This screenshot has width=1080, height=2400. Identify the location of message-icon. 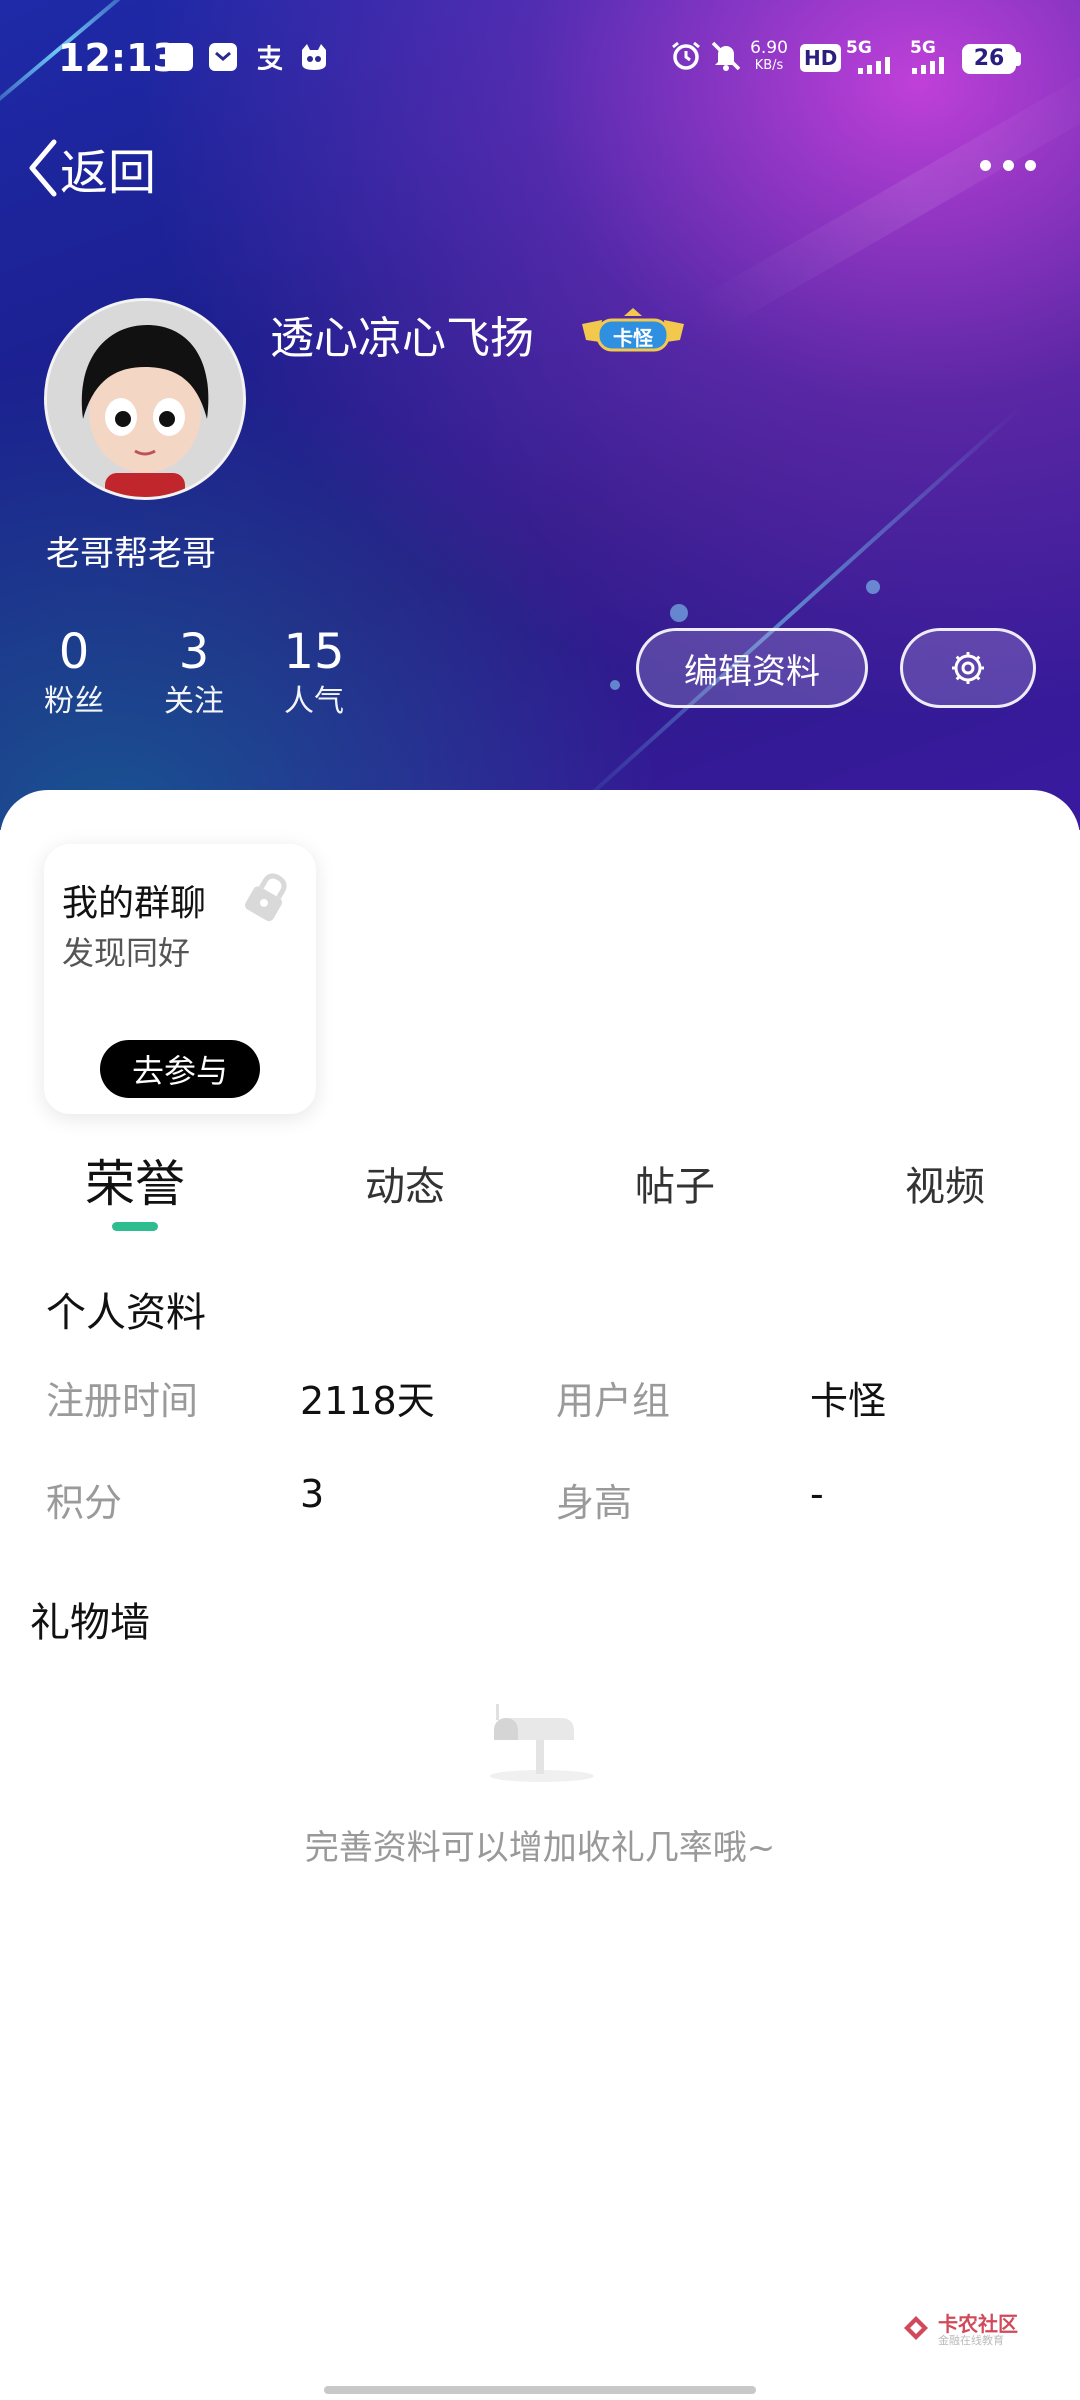
(223, 57).